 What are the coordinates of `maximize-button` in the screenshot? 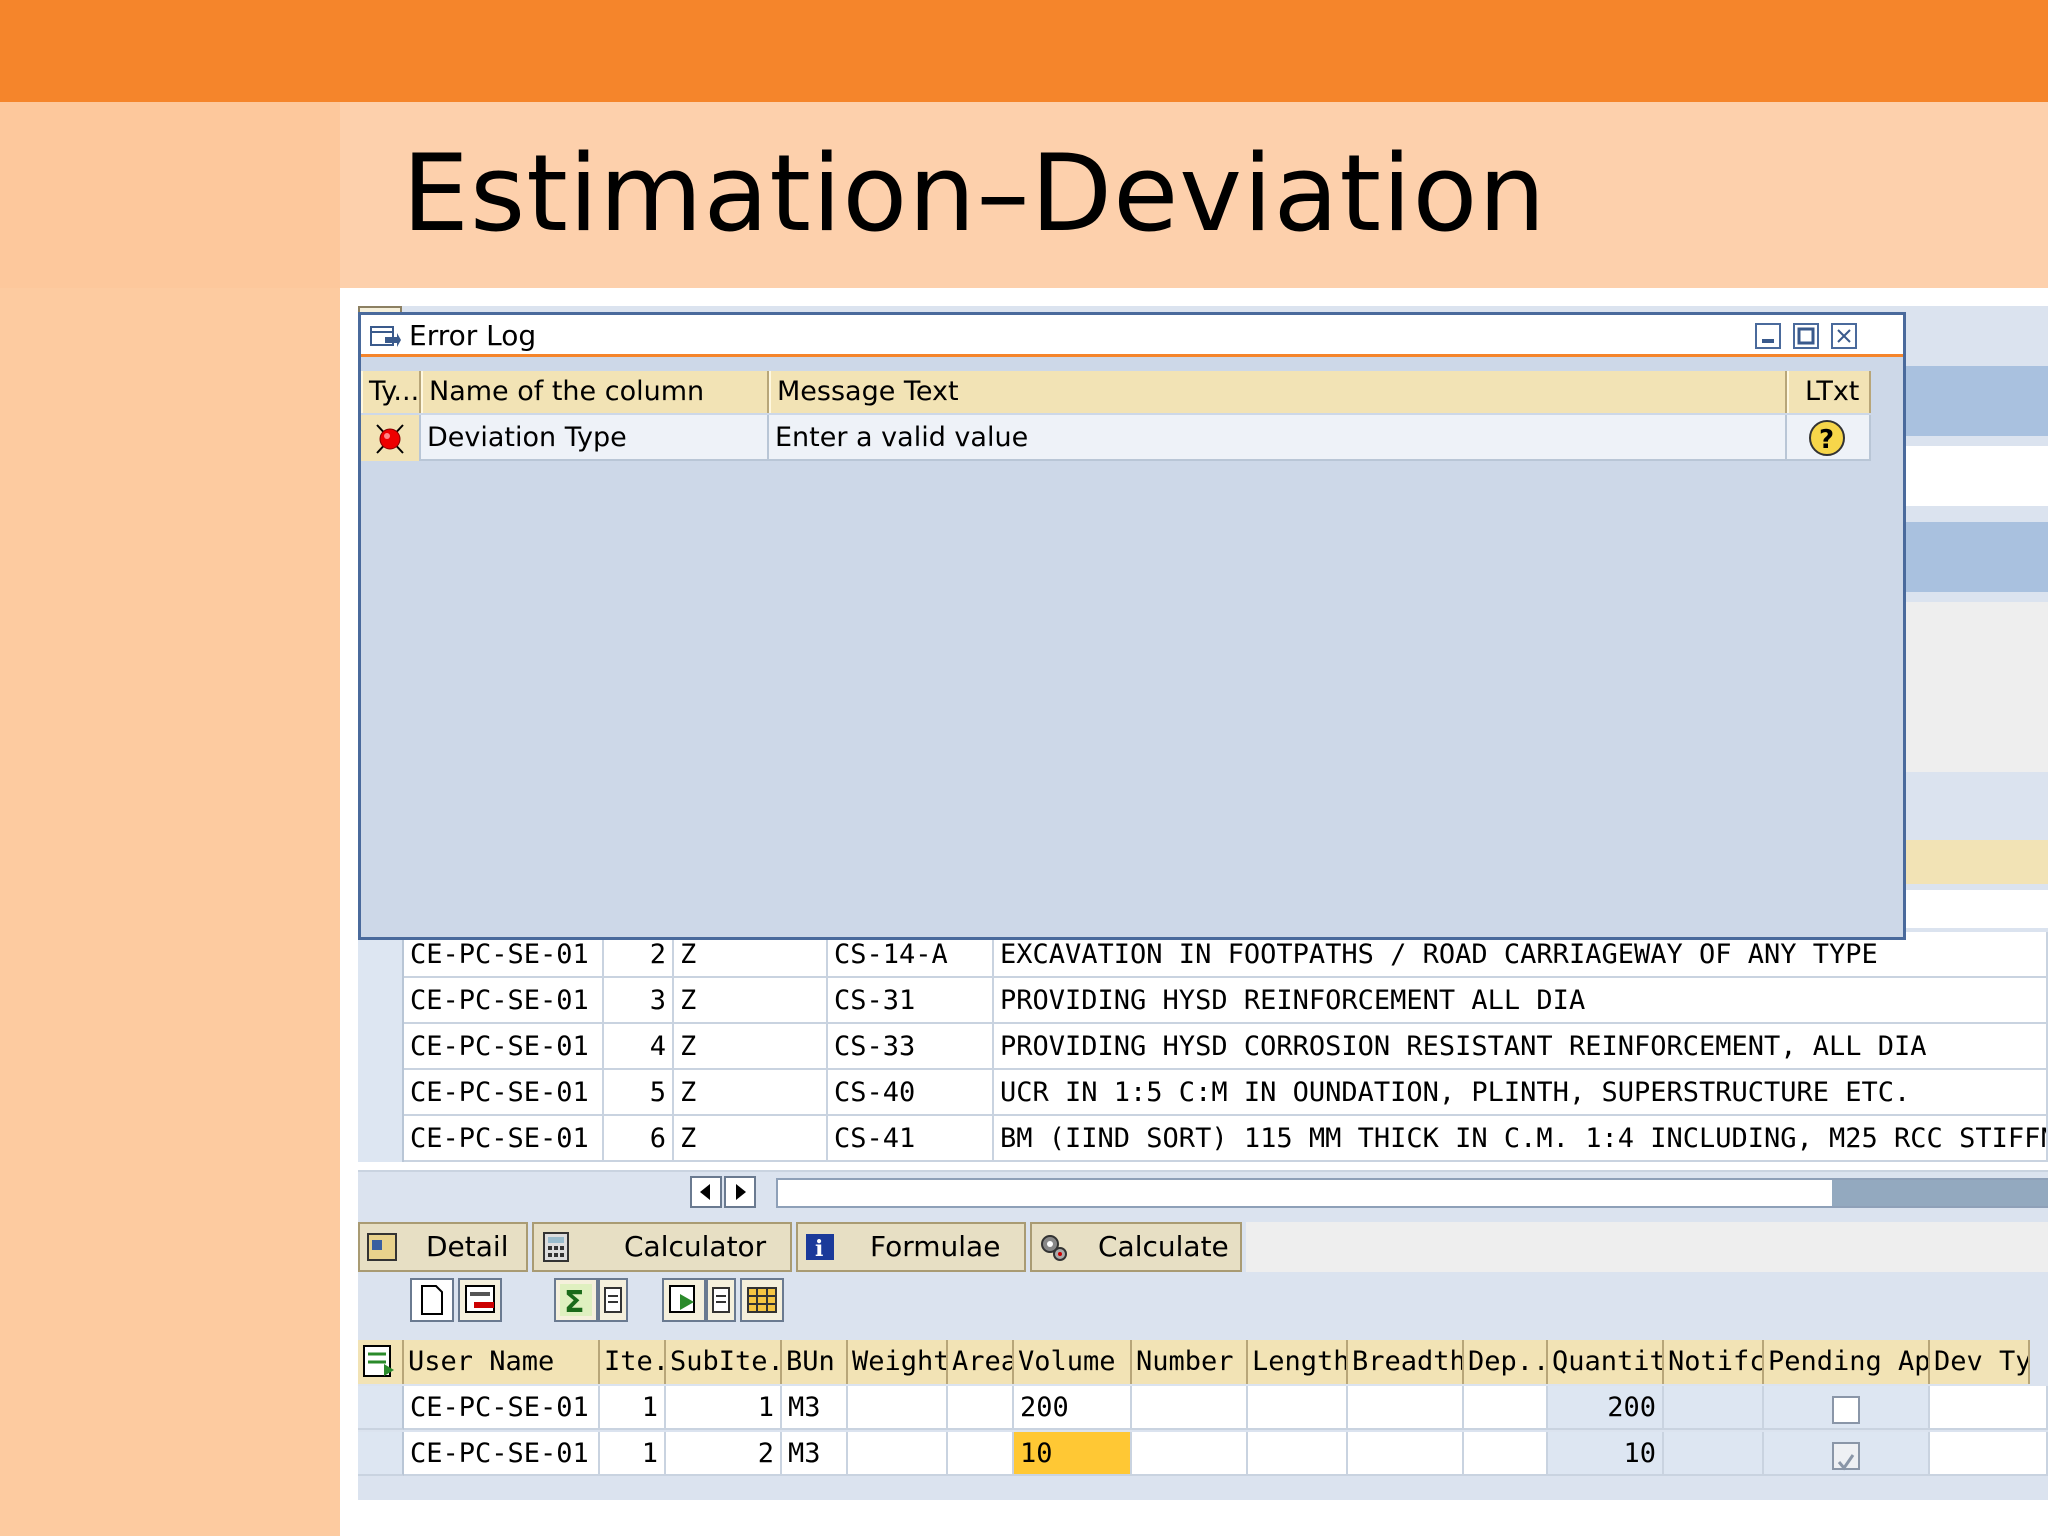 It's located at (1806, 336).